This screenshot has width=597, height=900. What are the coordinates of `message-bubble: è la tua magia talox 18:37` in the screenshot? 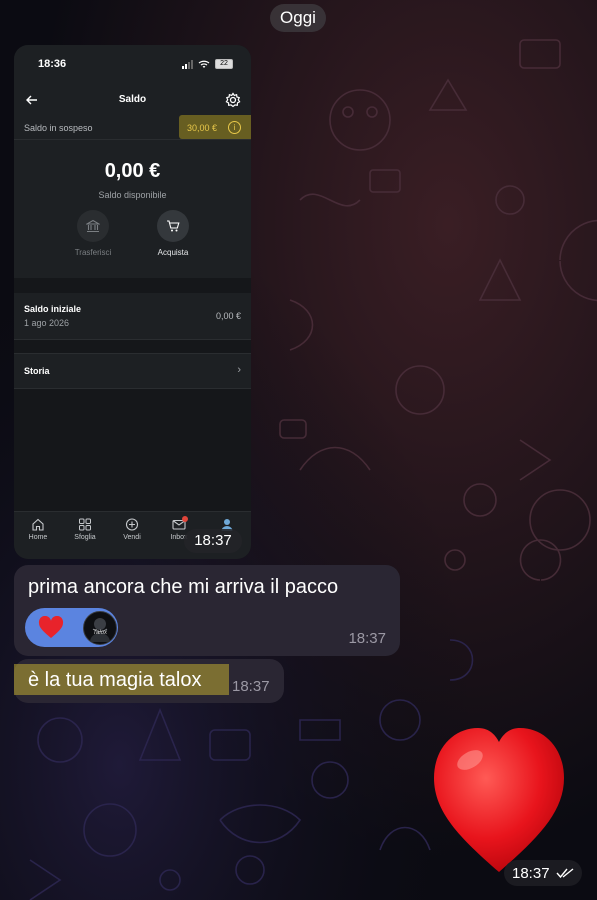 It's located at (149, 681).